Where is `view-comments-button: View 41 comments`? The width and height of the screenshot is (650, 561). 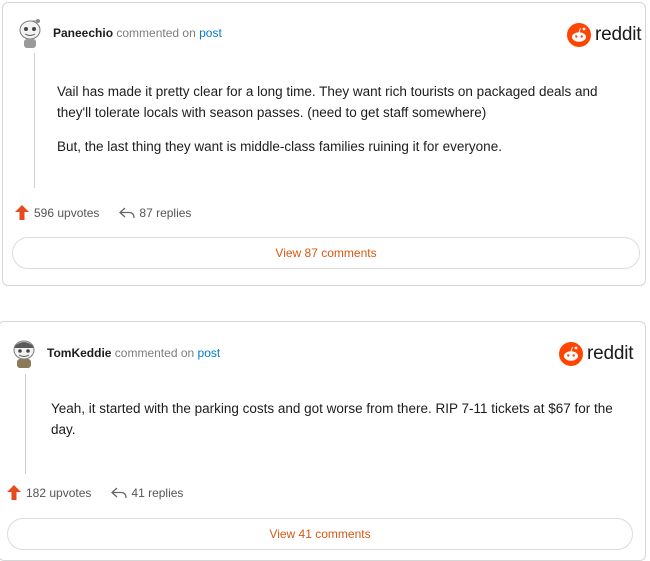
view-comments-button: View 41 comments is located at coordinates (320, 534).